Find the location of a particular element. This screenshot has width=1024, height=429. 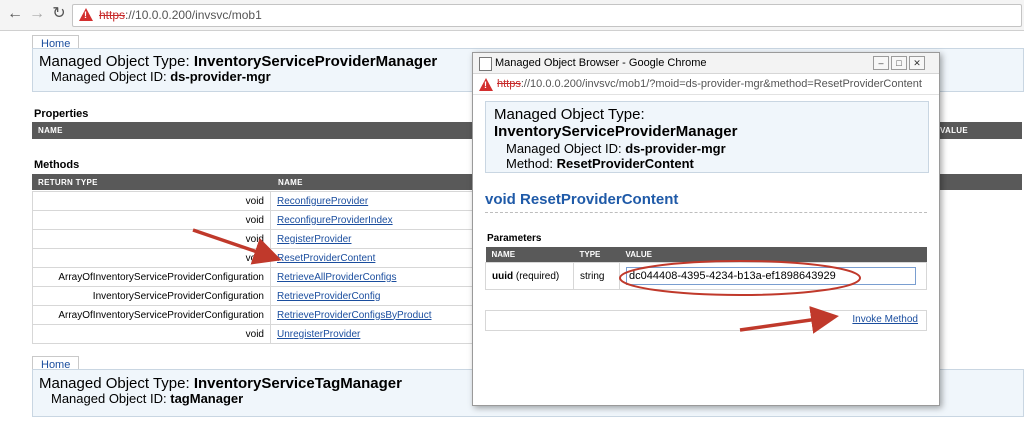

maximize-icon: □ is located at coordinates (899, 63).